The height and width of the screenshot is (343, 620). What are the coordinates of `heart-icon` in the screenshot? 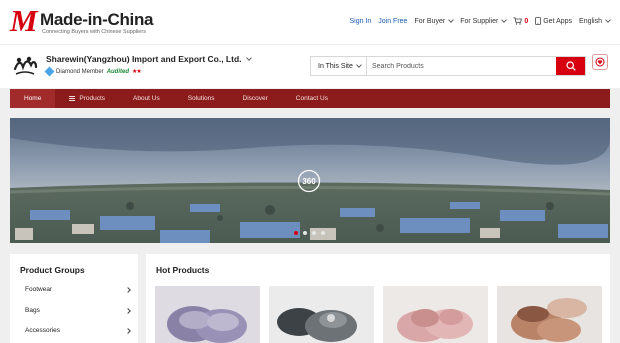 It's located at (600, 62).